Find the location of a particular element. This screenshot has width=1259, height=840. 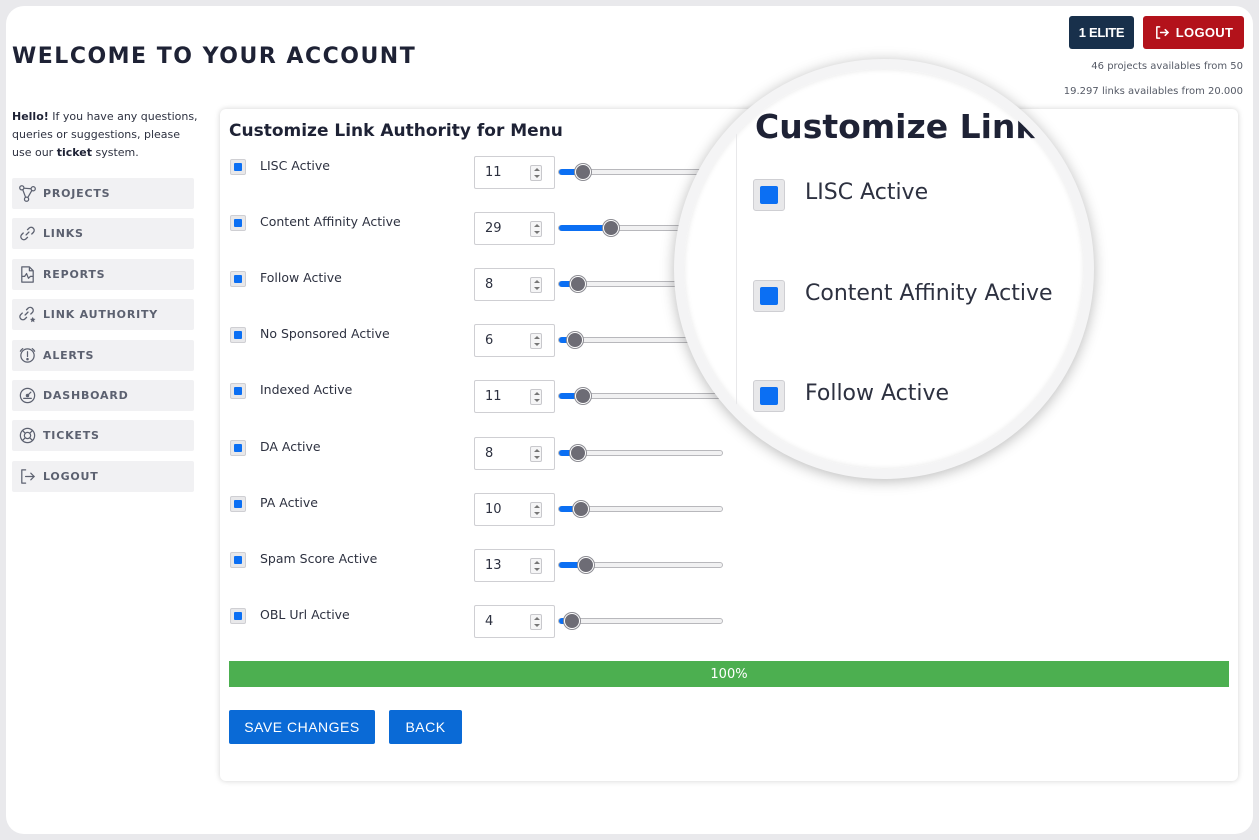

intro-tail: system. is located at coordinates (115, 152).